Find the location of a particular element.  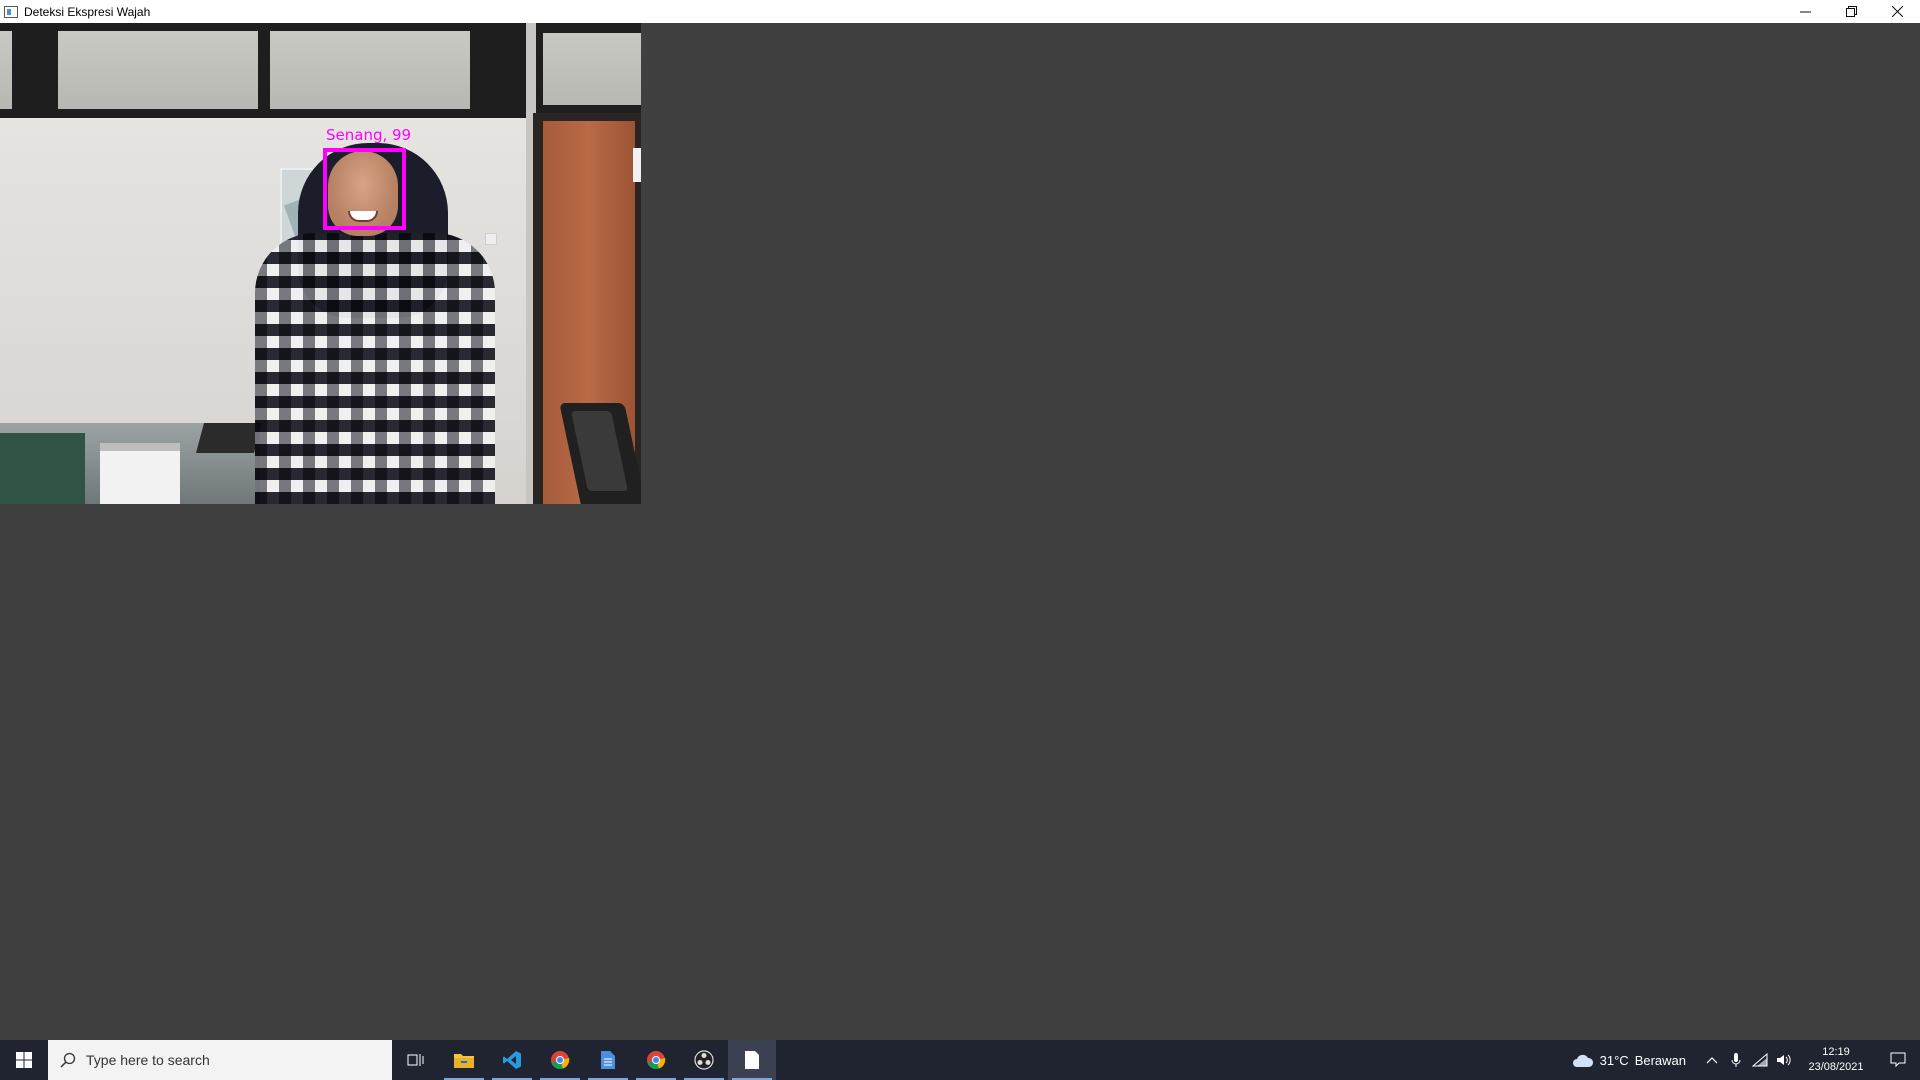

show-hidden-icons-button is located at coordinates (1712, 1060).